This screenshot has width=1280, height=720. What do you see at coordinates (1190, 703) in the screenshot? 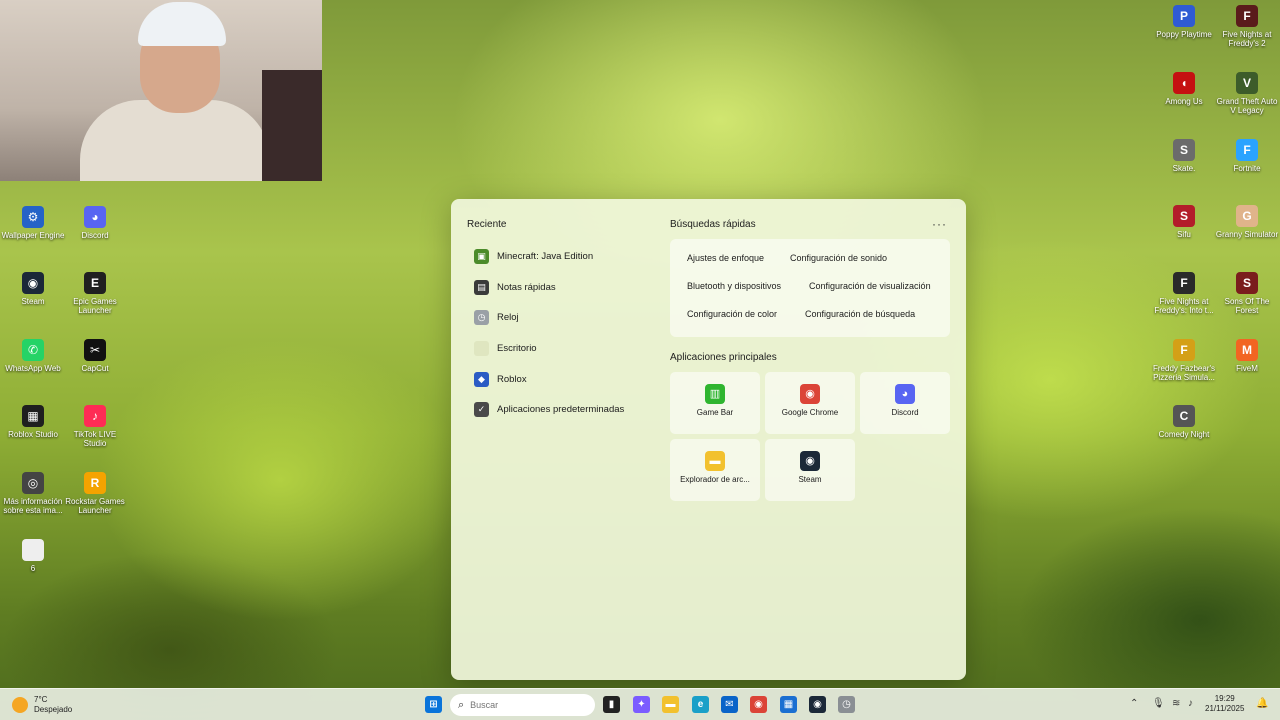
I see `volume-icon: ♪` at bounding box center [1190, 703].